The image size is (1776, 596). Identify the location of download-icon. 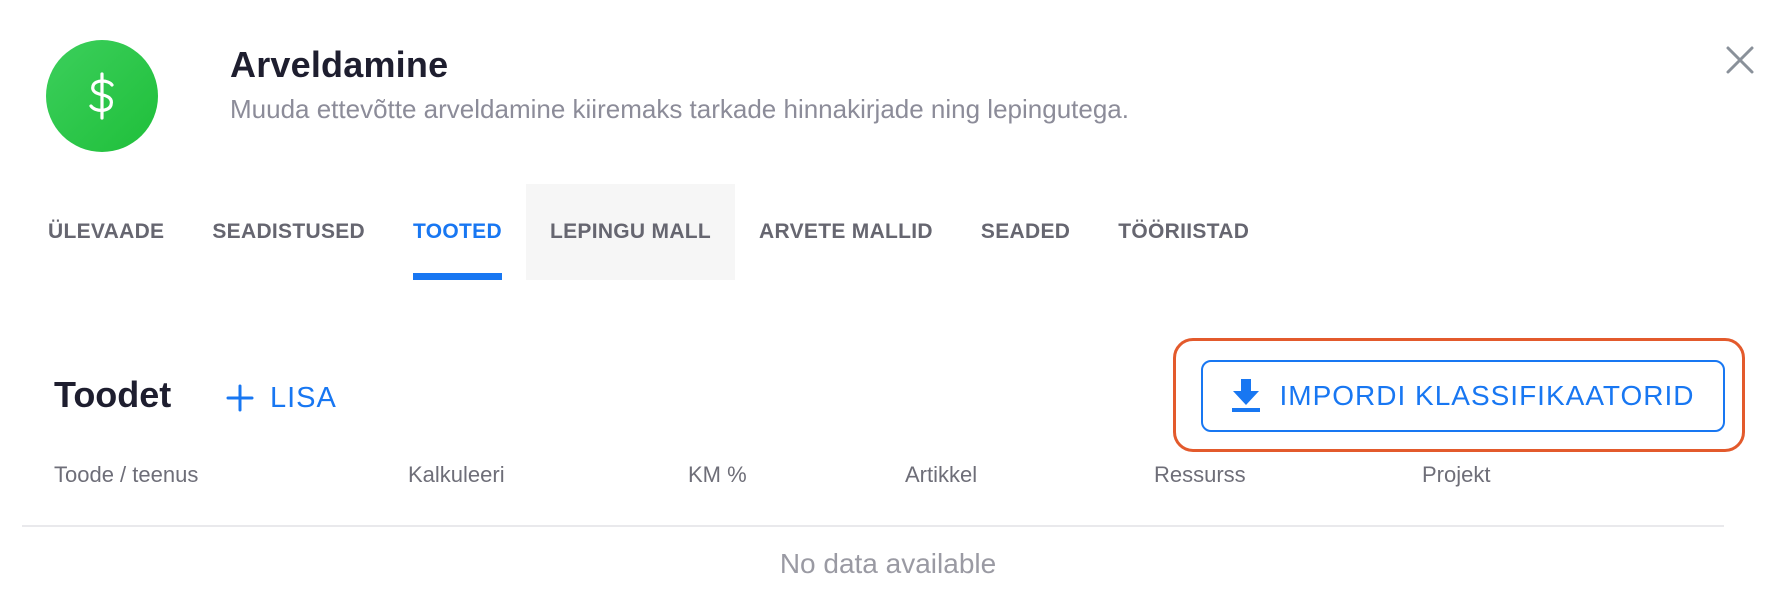
(1246, 395).